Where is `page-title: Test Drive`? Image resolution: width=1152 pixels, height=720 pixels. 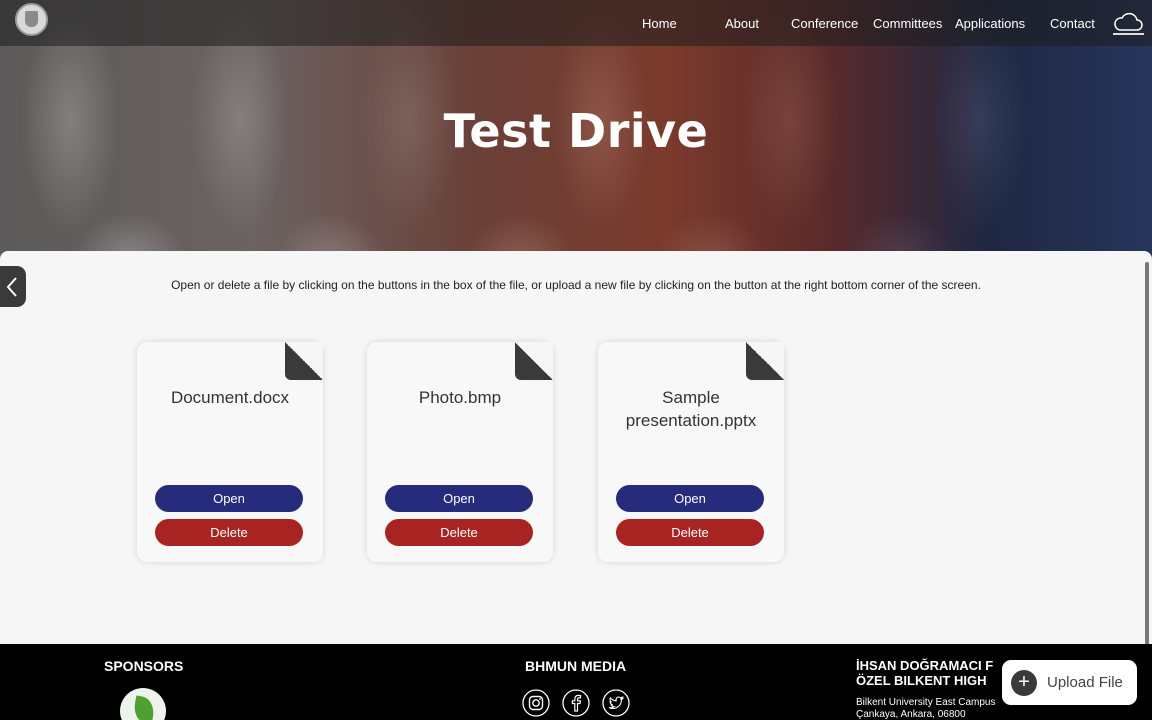
page-title: Test Drive is located at coordinates (576, 131).